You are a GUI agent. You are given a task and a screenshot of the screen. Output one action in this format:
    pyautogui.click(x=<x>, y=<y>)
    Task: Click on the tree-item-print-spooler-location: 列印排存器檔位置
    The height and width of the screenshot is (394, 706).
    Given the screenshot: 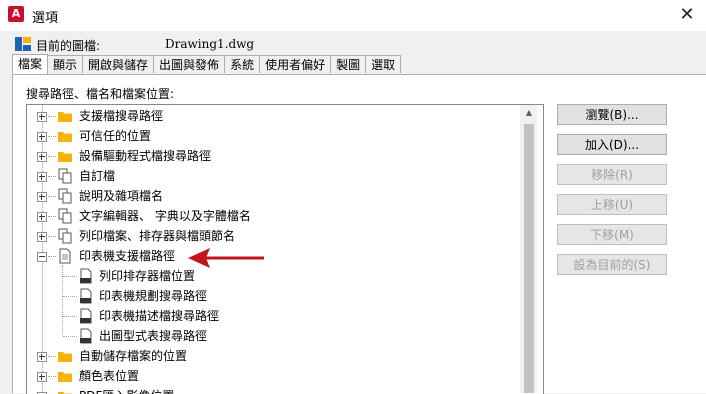 What is the action you would take?
    pyautogui.click(x=272, y=276)
    